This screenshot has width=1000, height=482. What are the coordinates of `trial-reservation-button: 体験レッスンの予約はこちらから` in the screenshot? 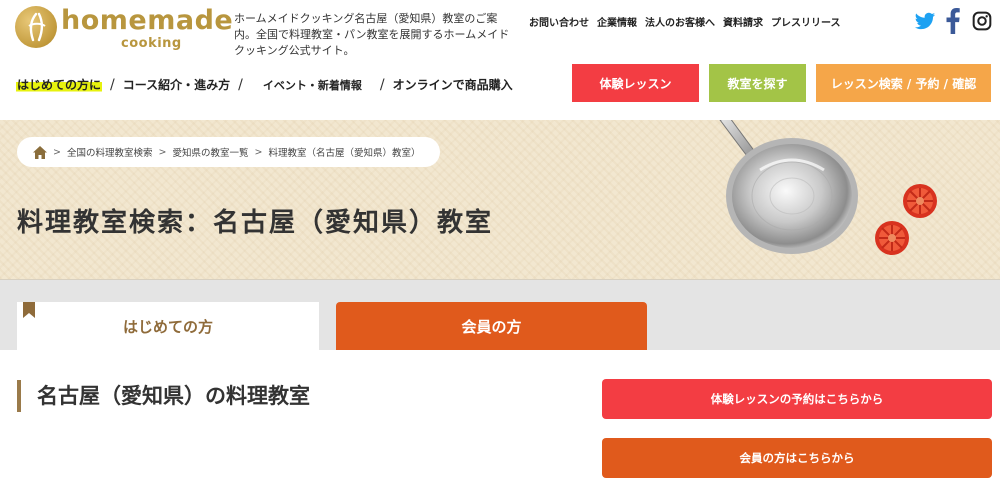 It's located at (797, 399).